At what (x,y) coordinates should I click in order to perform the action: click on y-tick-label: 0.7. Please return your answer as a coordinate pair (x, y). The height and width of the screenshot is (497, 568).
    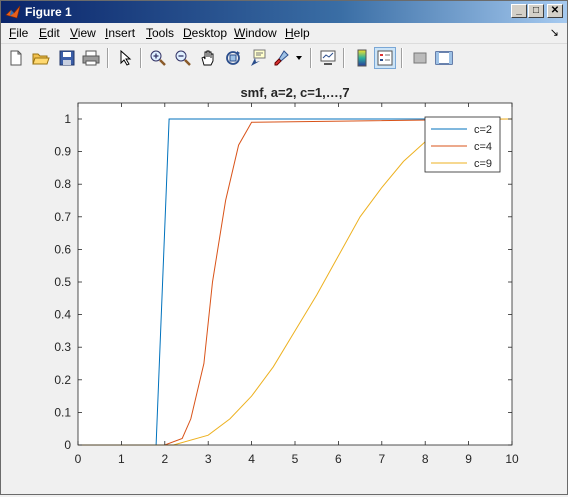
    Looking at the image, I should click on (62, 217).